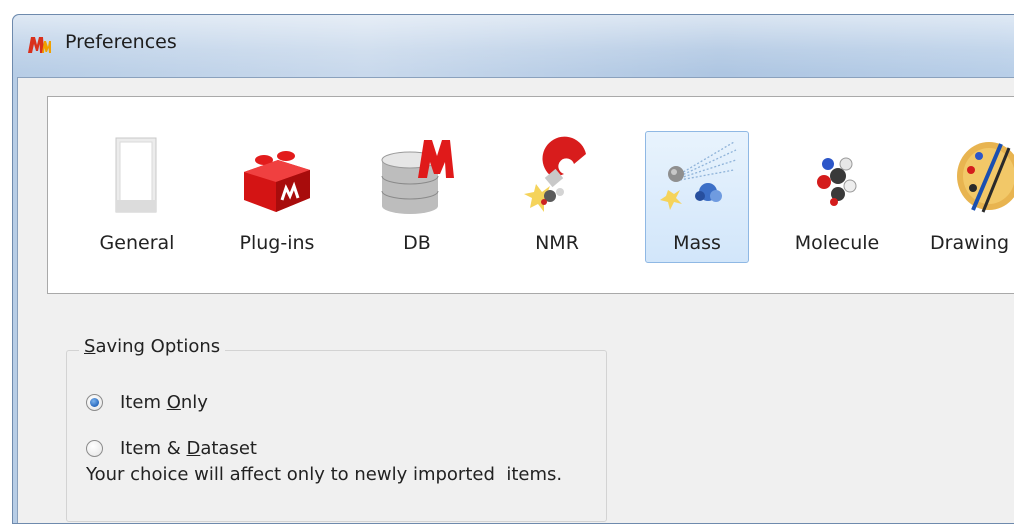 This screenshot has width=1014, height=524. I want to click on title-bar: Preferences, so click(513, 44).